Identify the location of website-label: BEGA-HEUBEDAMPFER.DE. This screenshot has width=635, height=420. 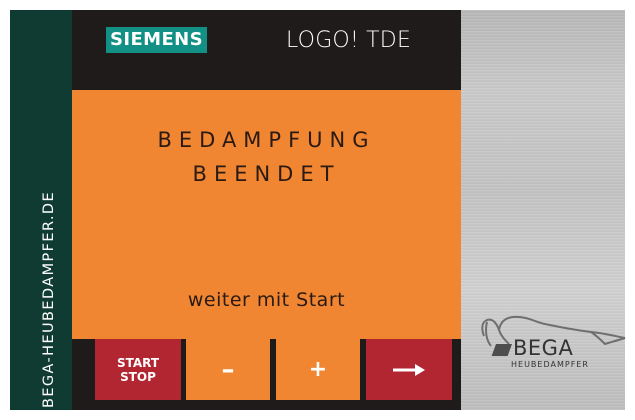
(49, 299).